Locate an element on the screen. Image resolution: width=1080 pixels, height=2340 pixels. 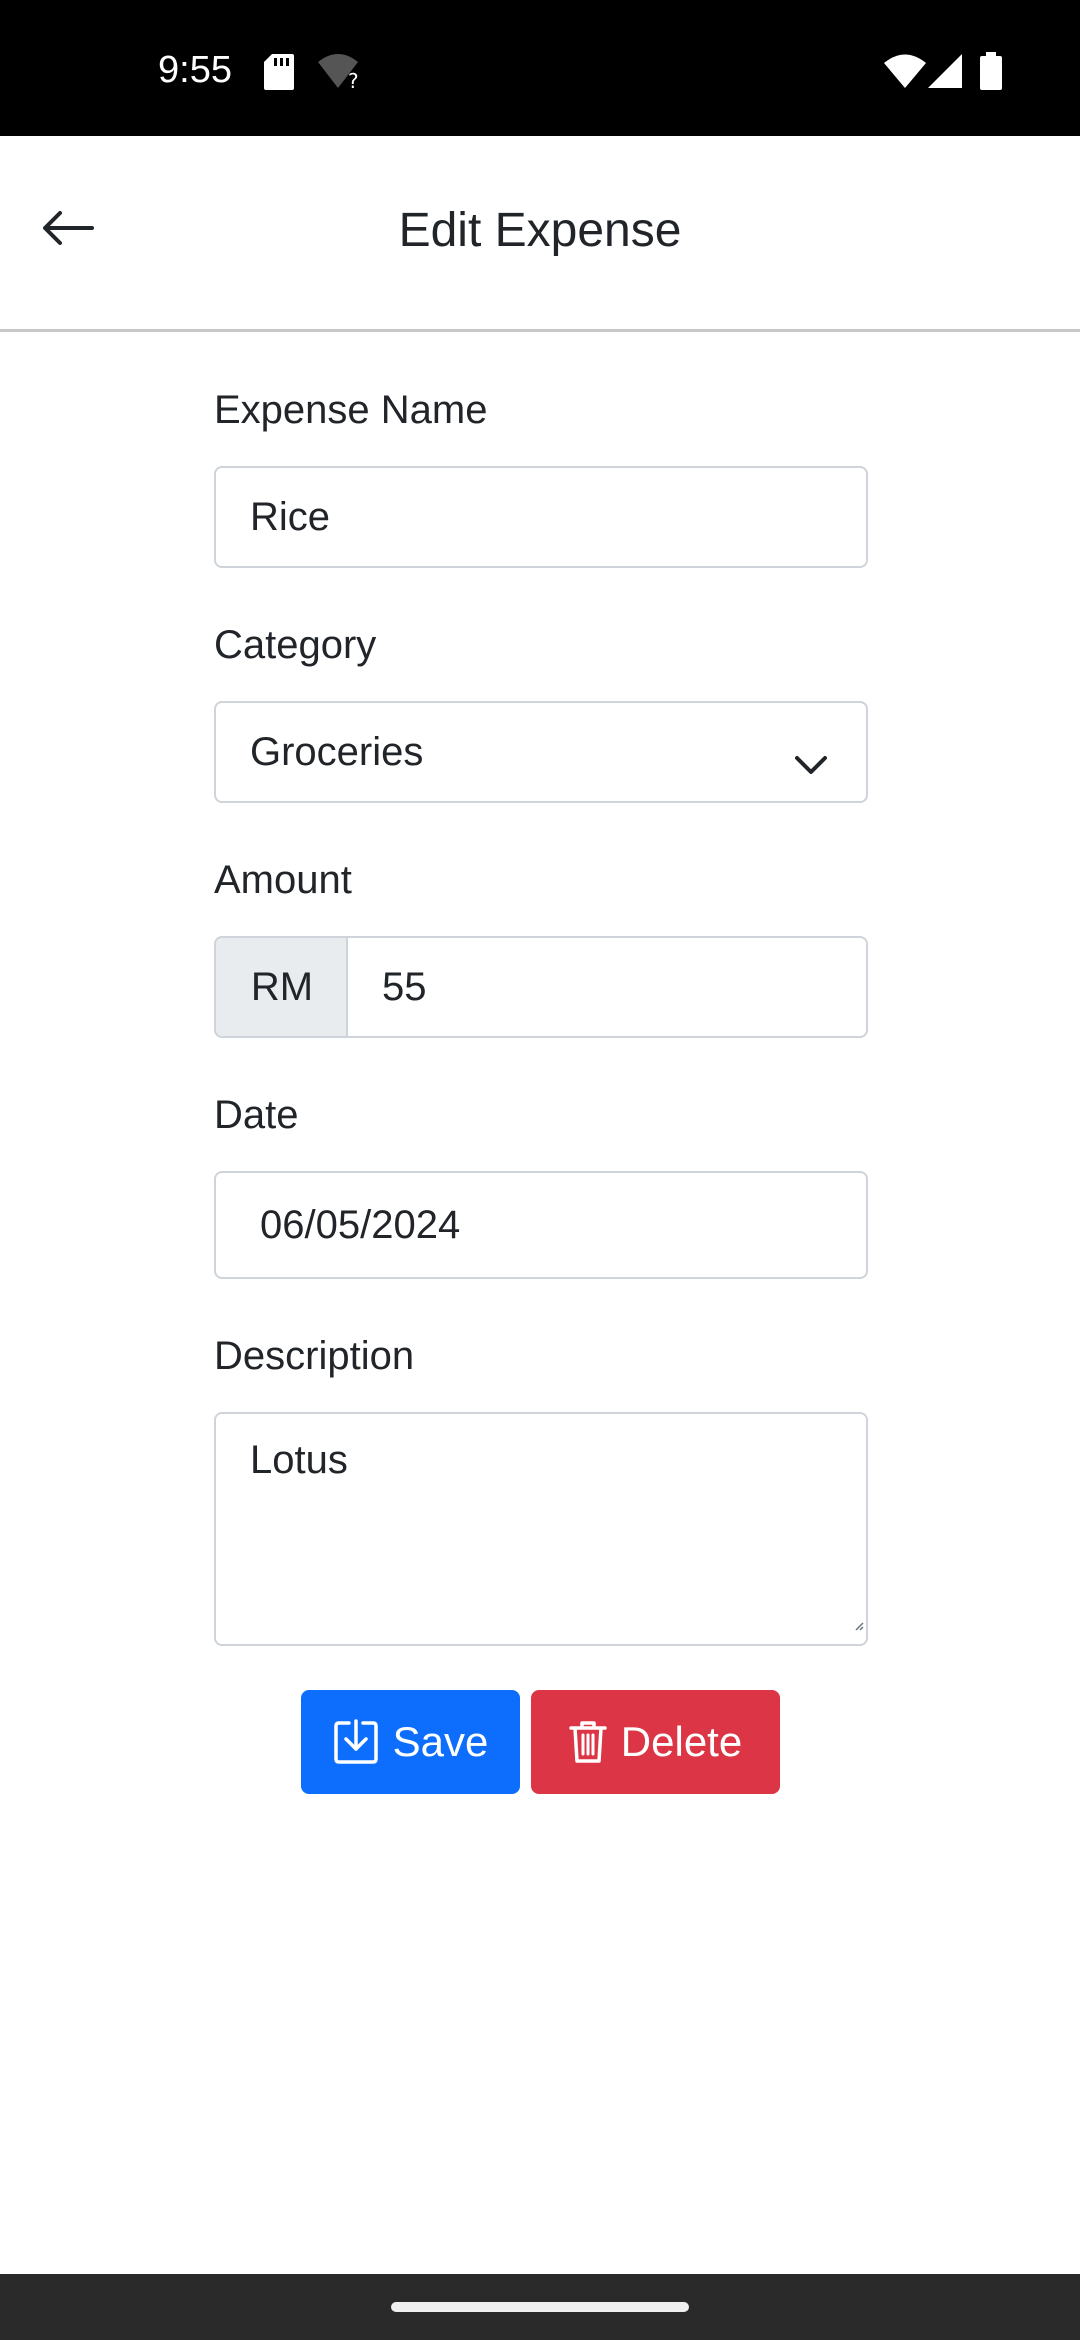
category-label: Category is located at coordinates (295, 645).